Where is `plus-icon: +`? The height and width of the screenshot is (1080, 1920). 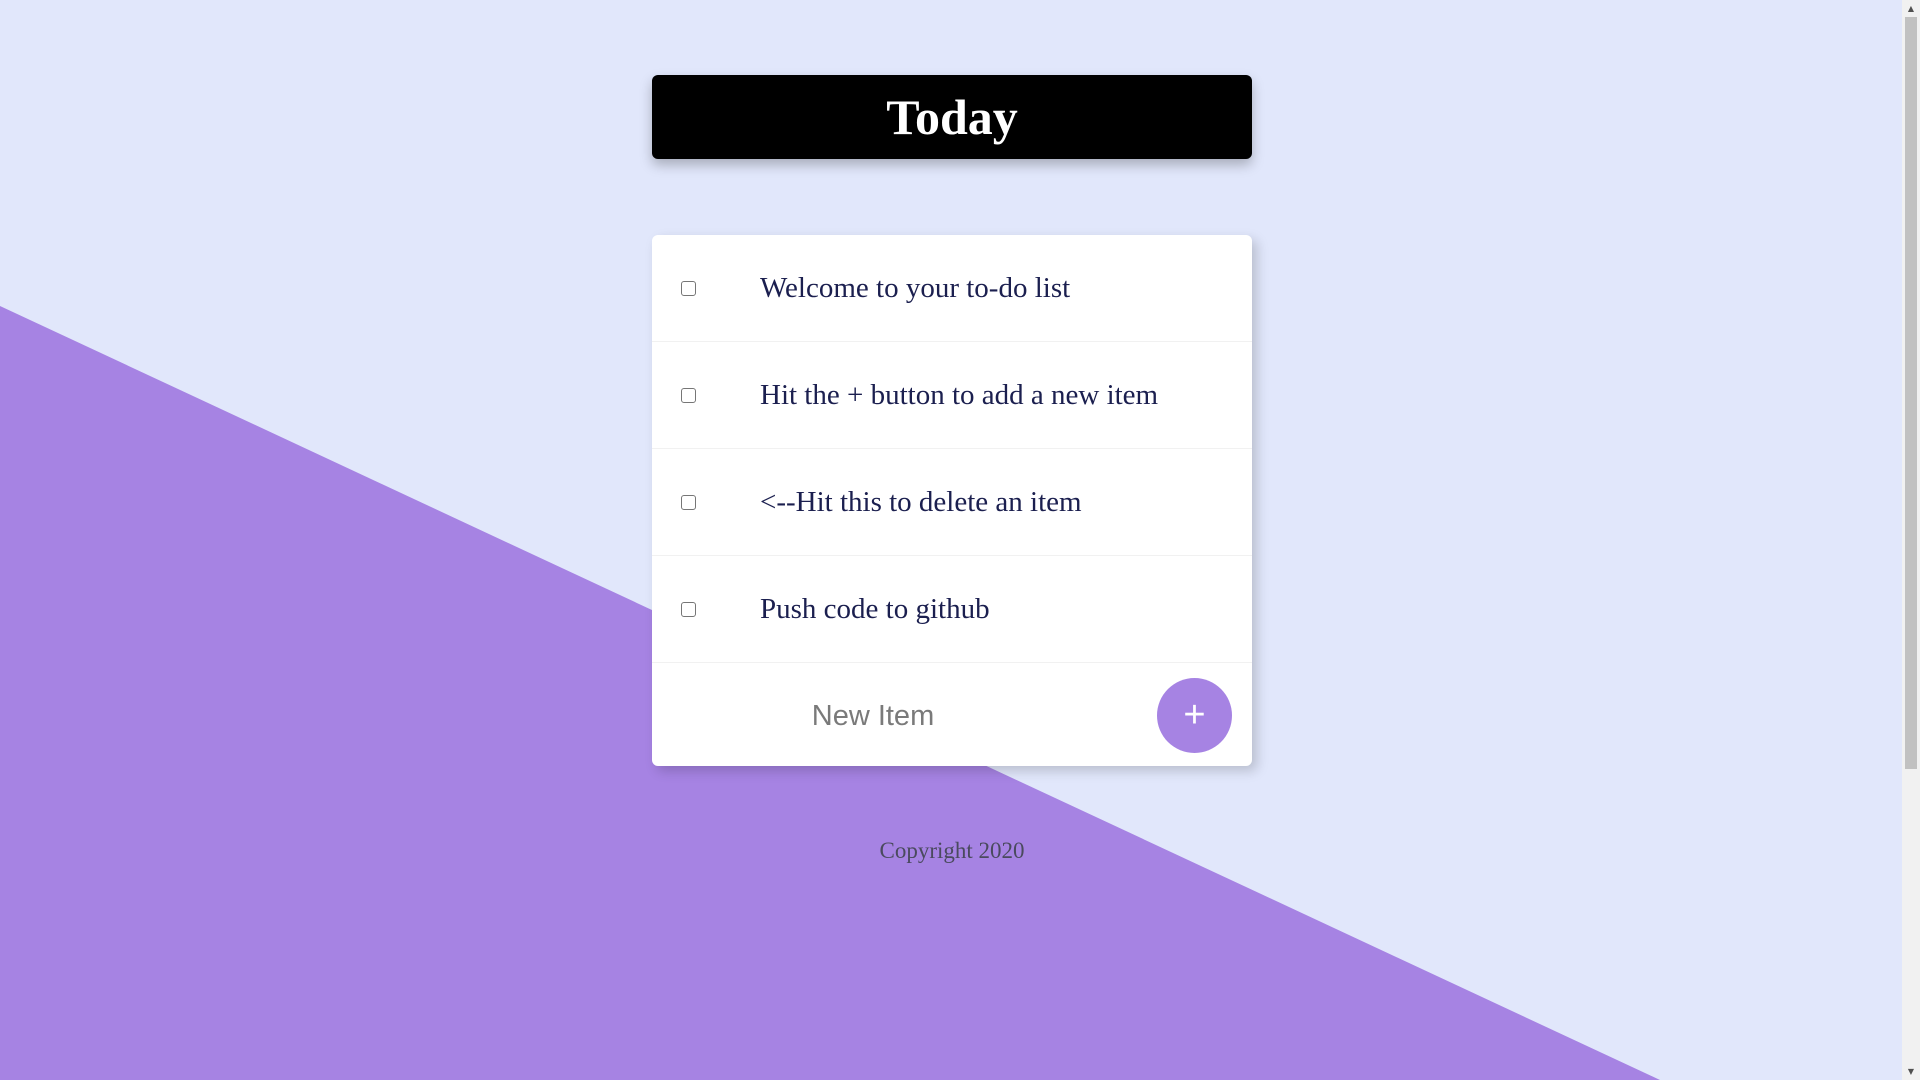 plus-icon: + is located at coordinates (1194, 715).